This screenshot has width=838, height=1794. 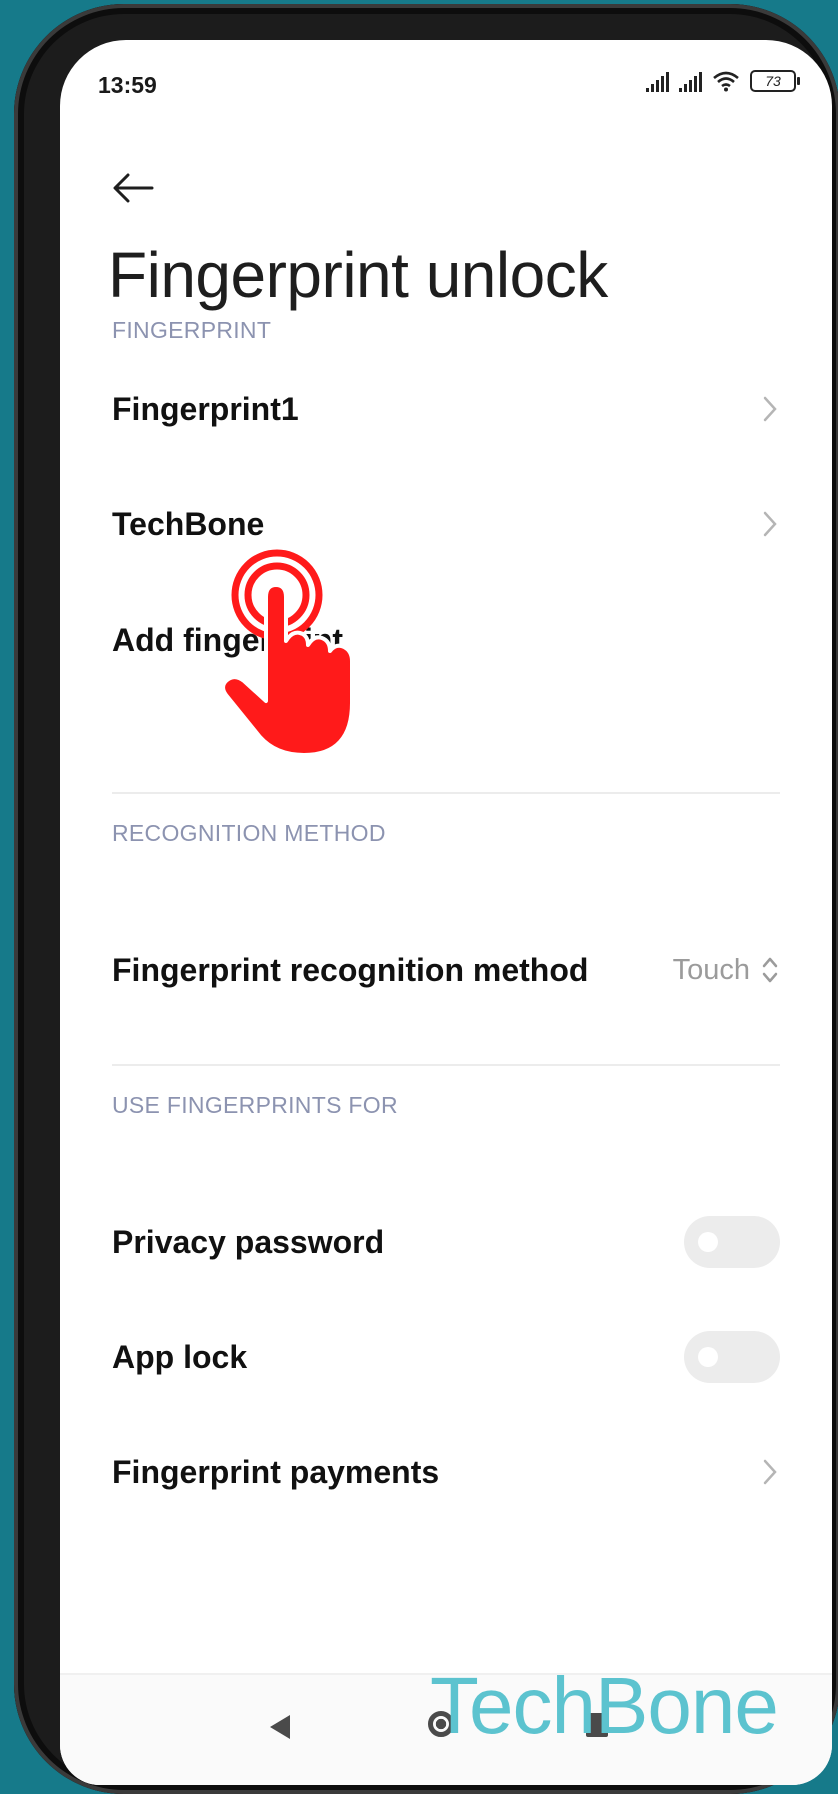 I want to click on fingerprint-item-label: Fingerprint1, so click(x=205, y=408).